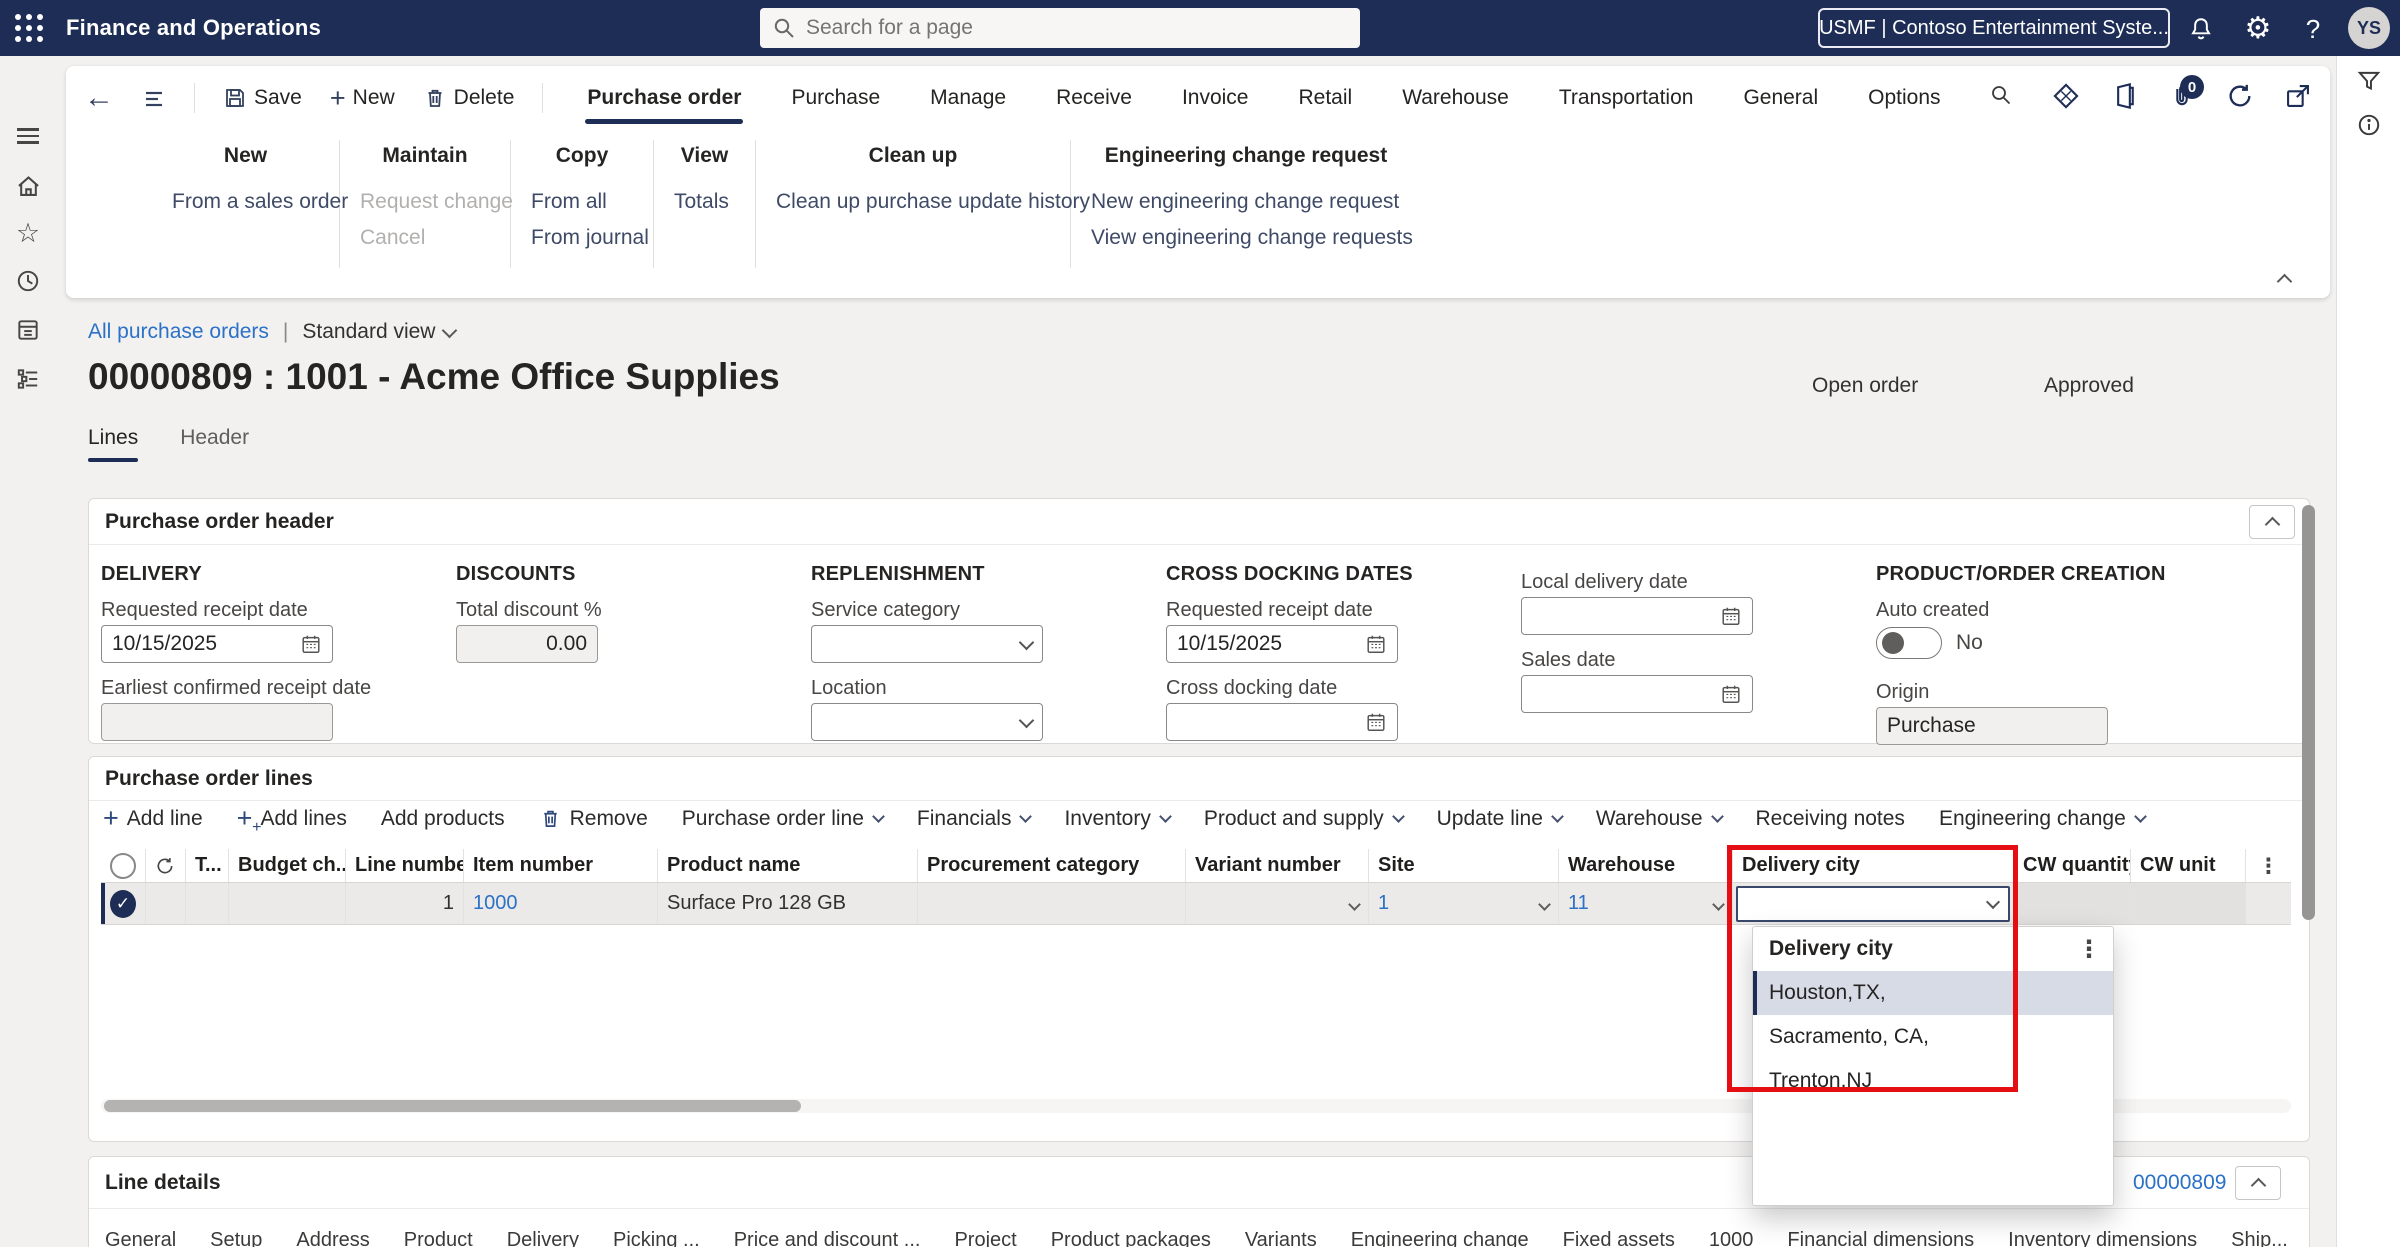  I want to click on add-line-button: + Add line, so click(153, 818).